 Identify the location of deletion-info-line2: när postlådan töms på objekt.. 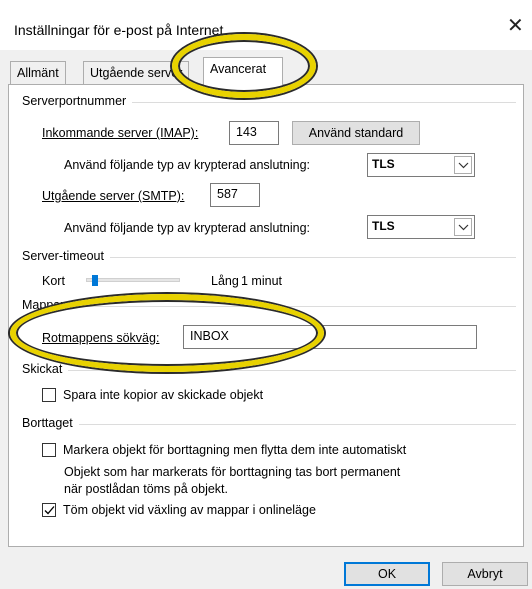
(146, 489).